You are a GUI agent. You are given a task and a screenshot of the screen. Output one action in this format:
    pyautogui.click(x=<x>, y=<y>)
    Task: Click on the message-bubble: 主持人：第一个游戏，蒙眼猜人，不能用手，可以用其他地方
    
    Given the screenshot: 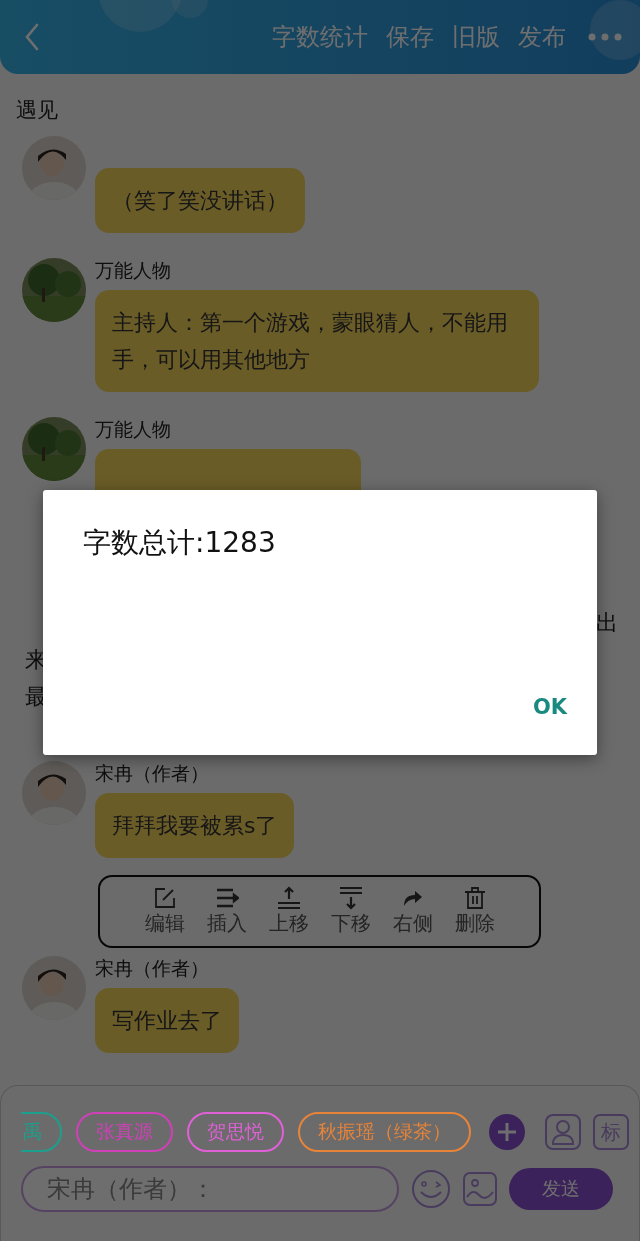 What is the action you would take?
    pyautogui.click(x=317, y=341)
    